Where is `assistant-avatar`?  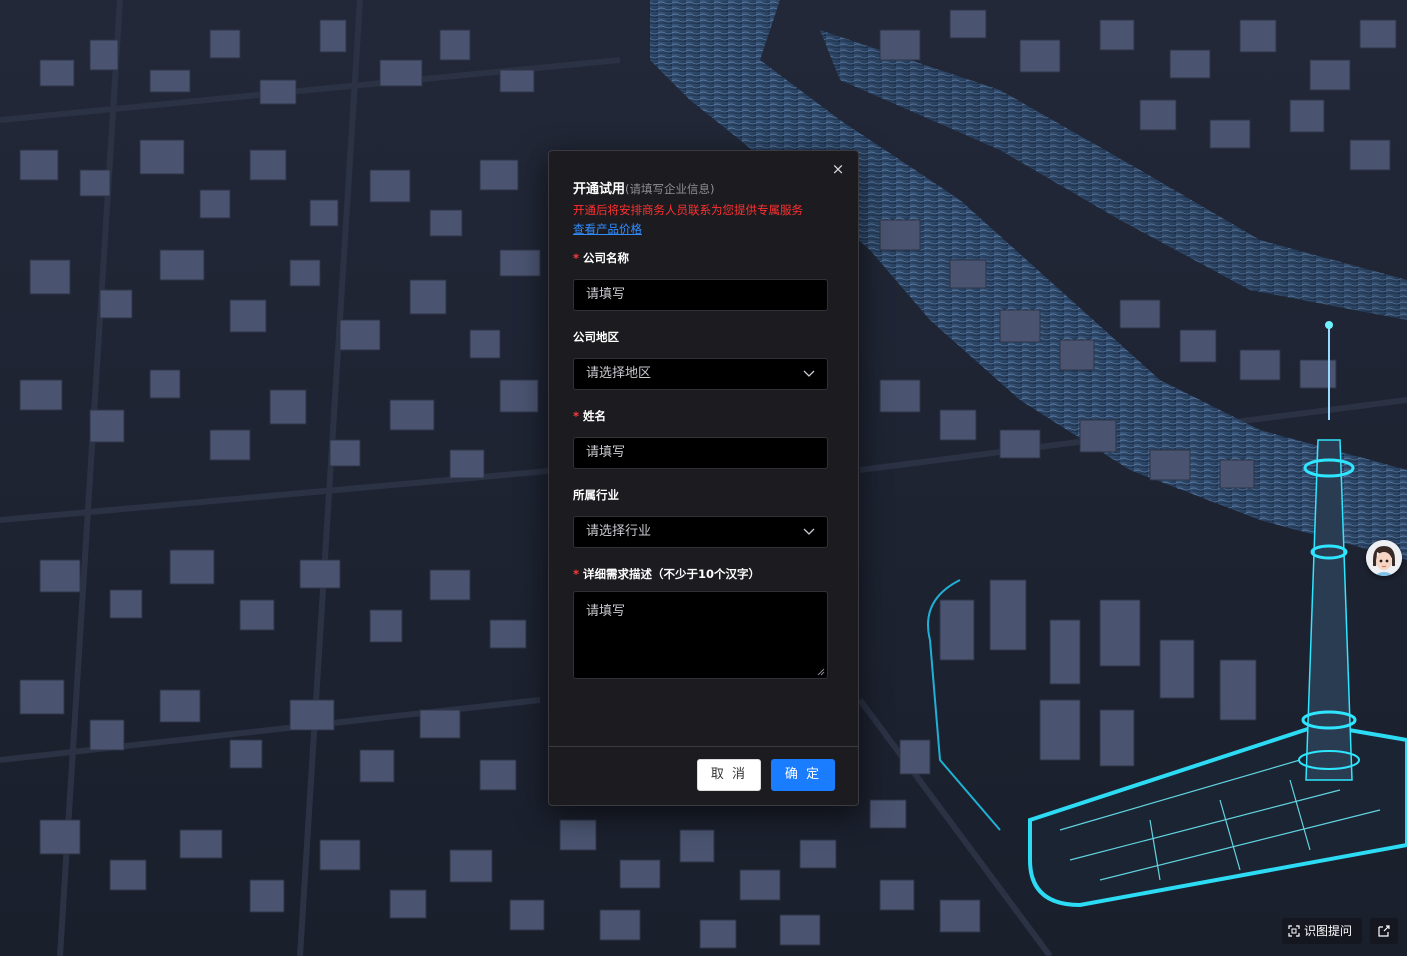
assistant-avatar is located at coordinates (1384, 558).